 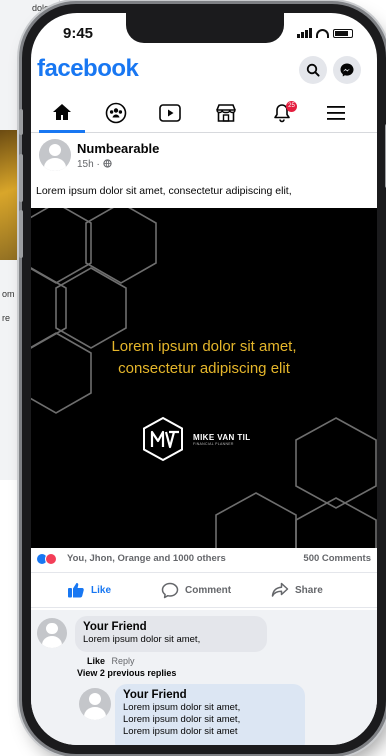 I want to click on tab-home, so click(x=62, y=113).